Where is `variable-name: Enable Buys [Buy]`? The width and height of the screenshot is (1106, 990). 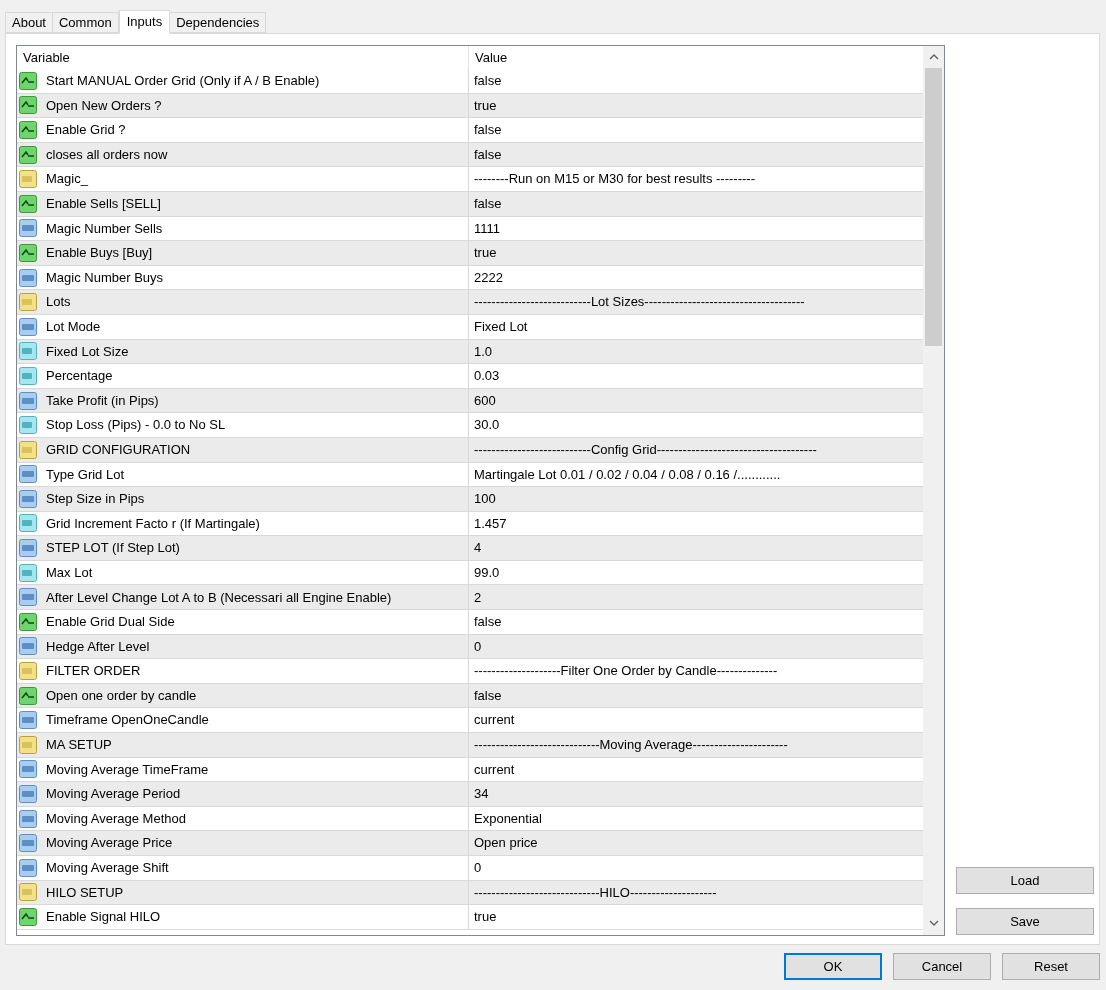 variable-name: Enable Buys [Buy] is located at coordinates (99, 253).